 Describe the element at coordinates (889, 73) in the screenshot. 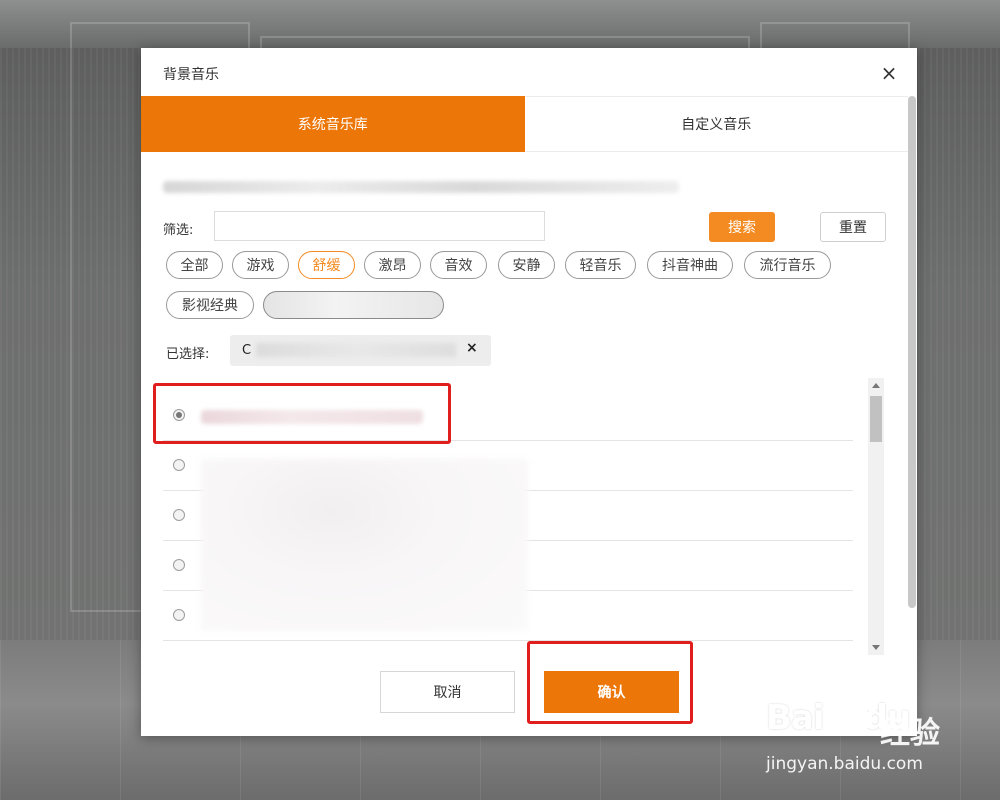

I see `close-icon: ×` at that location.